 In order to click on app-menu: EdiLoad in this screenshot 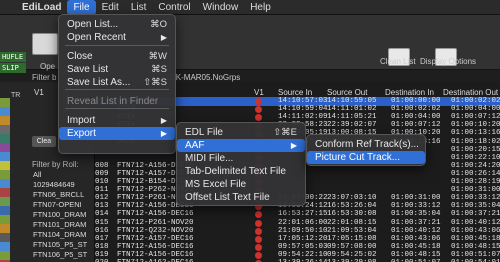, I will do `click(41, 7)`.